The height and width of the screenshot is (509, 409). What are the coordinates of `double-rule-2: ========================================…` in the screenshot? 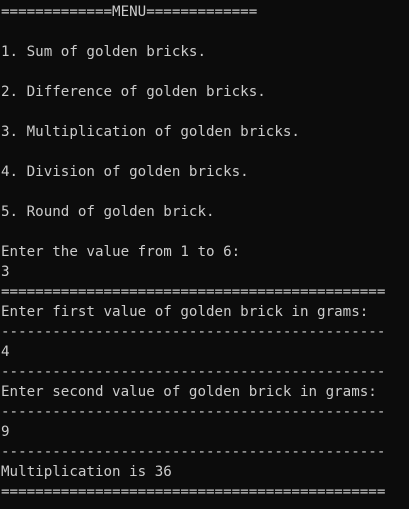 It's located at (193, 492).